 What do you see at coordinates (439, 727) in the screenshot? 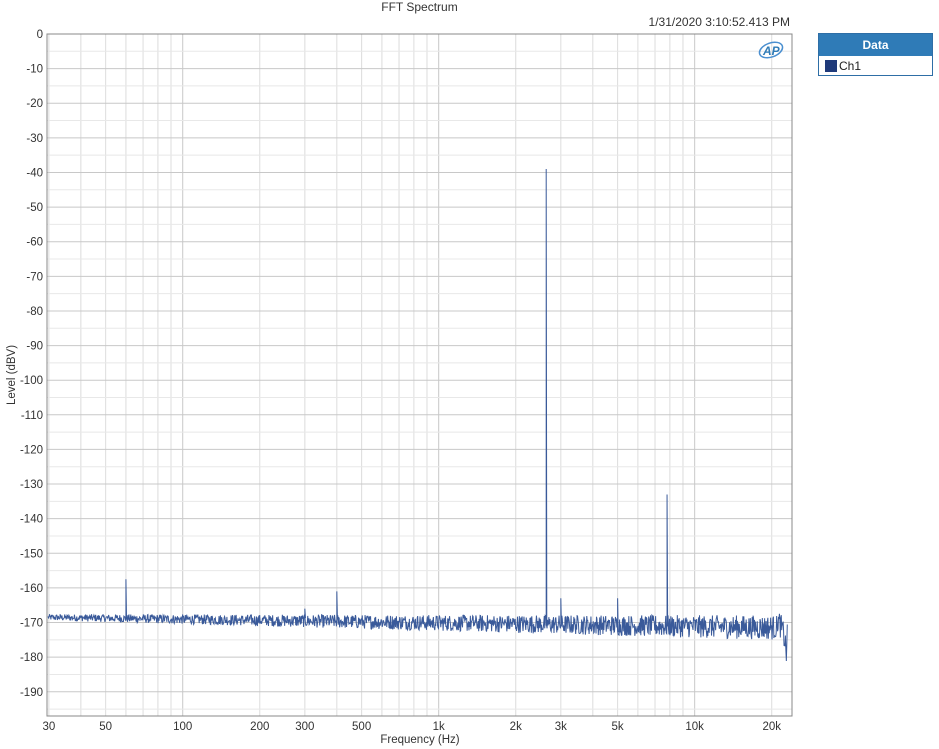
I see `x-tick-label: 1k` at bounding box center [439, 727].